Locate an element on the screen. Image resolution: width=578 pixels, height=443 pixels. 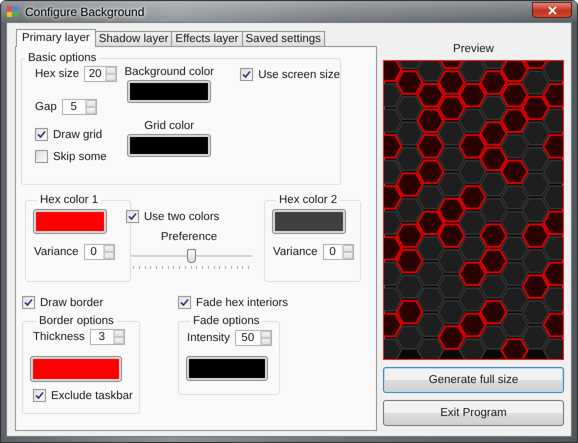
checkbox-label: Draw grid is located at coordinates (77, 134).